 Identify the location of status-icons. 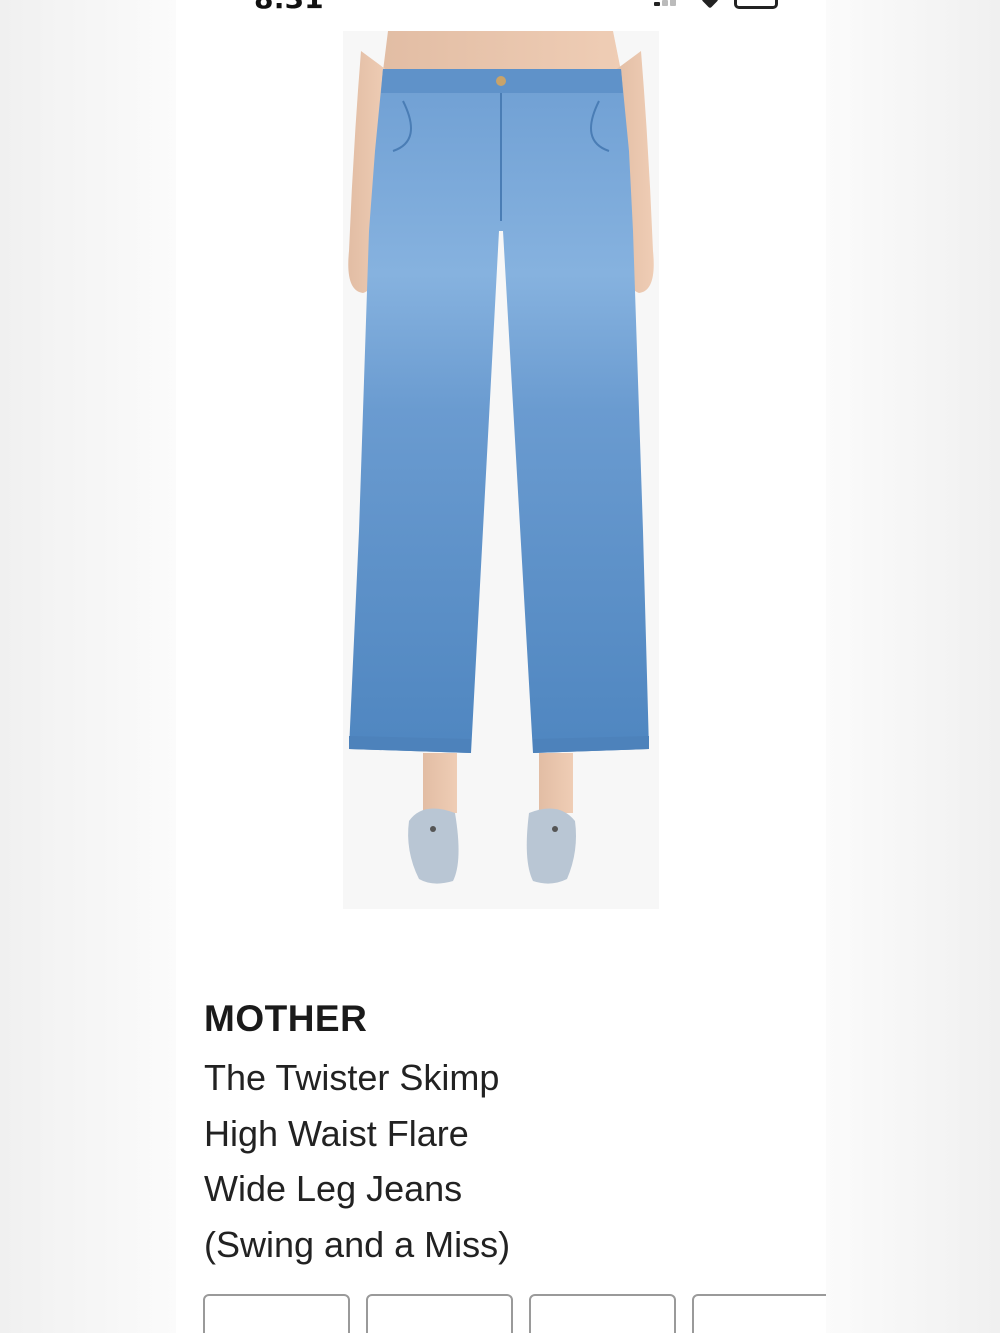
(716, 5).